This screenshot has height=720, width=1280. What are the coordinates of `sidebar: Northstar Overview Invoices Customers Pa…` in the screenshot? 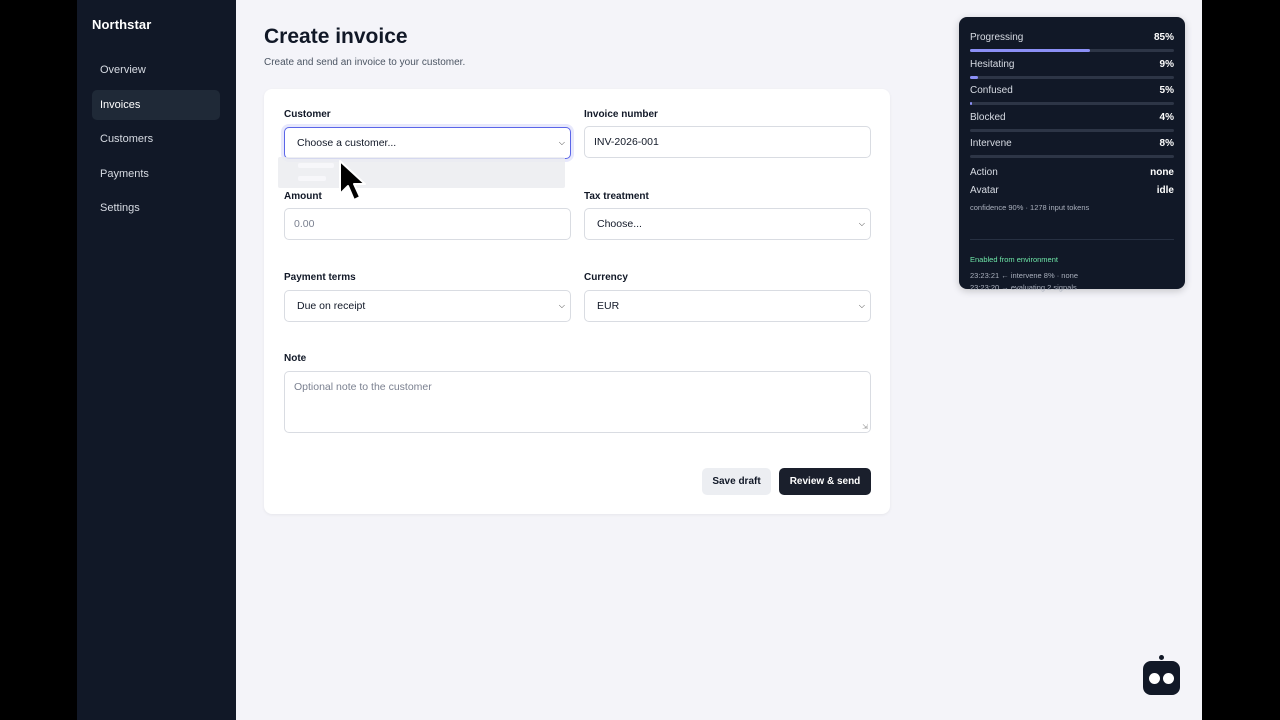 It's located at (156, 360).